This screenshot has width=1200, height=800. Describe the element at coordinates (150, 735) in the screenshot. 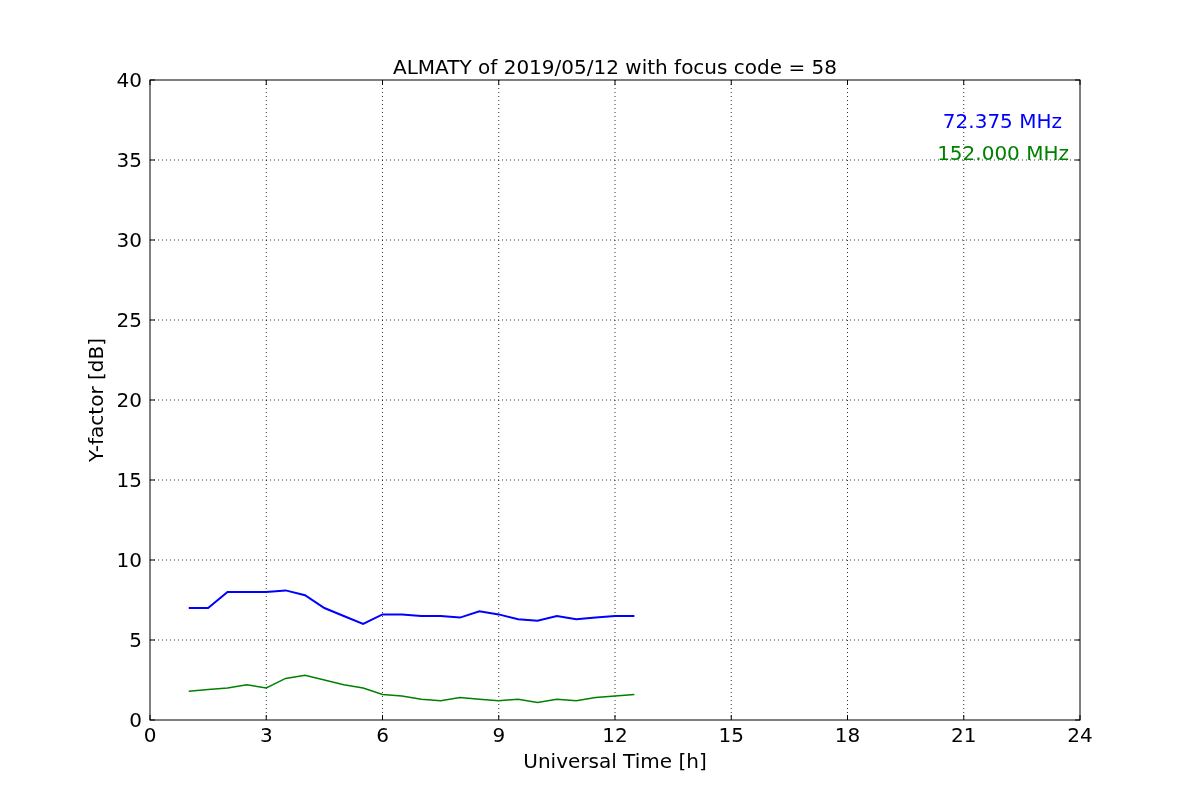

I see `x-tick-label: 0` at that location.